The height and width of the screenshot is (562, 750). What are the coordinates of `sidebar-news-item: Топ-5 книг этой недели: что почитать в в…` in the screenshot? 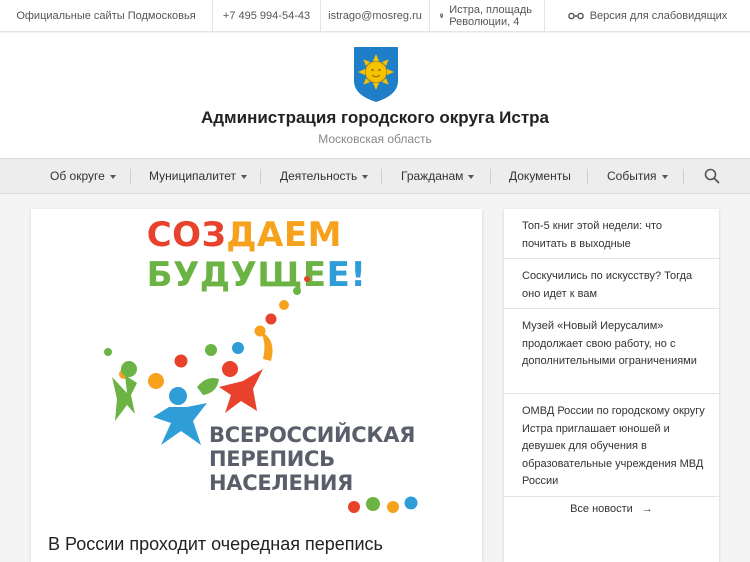 It's located at (611, 234).